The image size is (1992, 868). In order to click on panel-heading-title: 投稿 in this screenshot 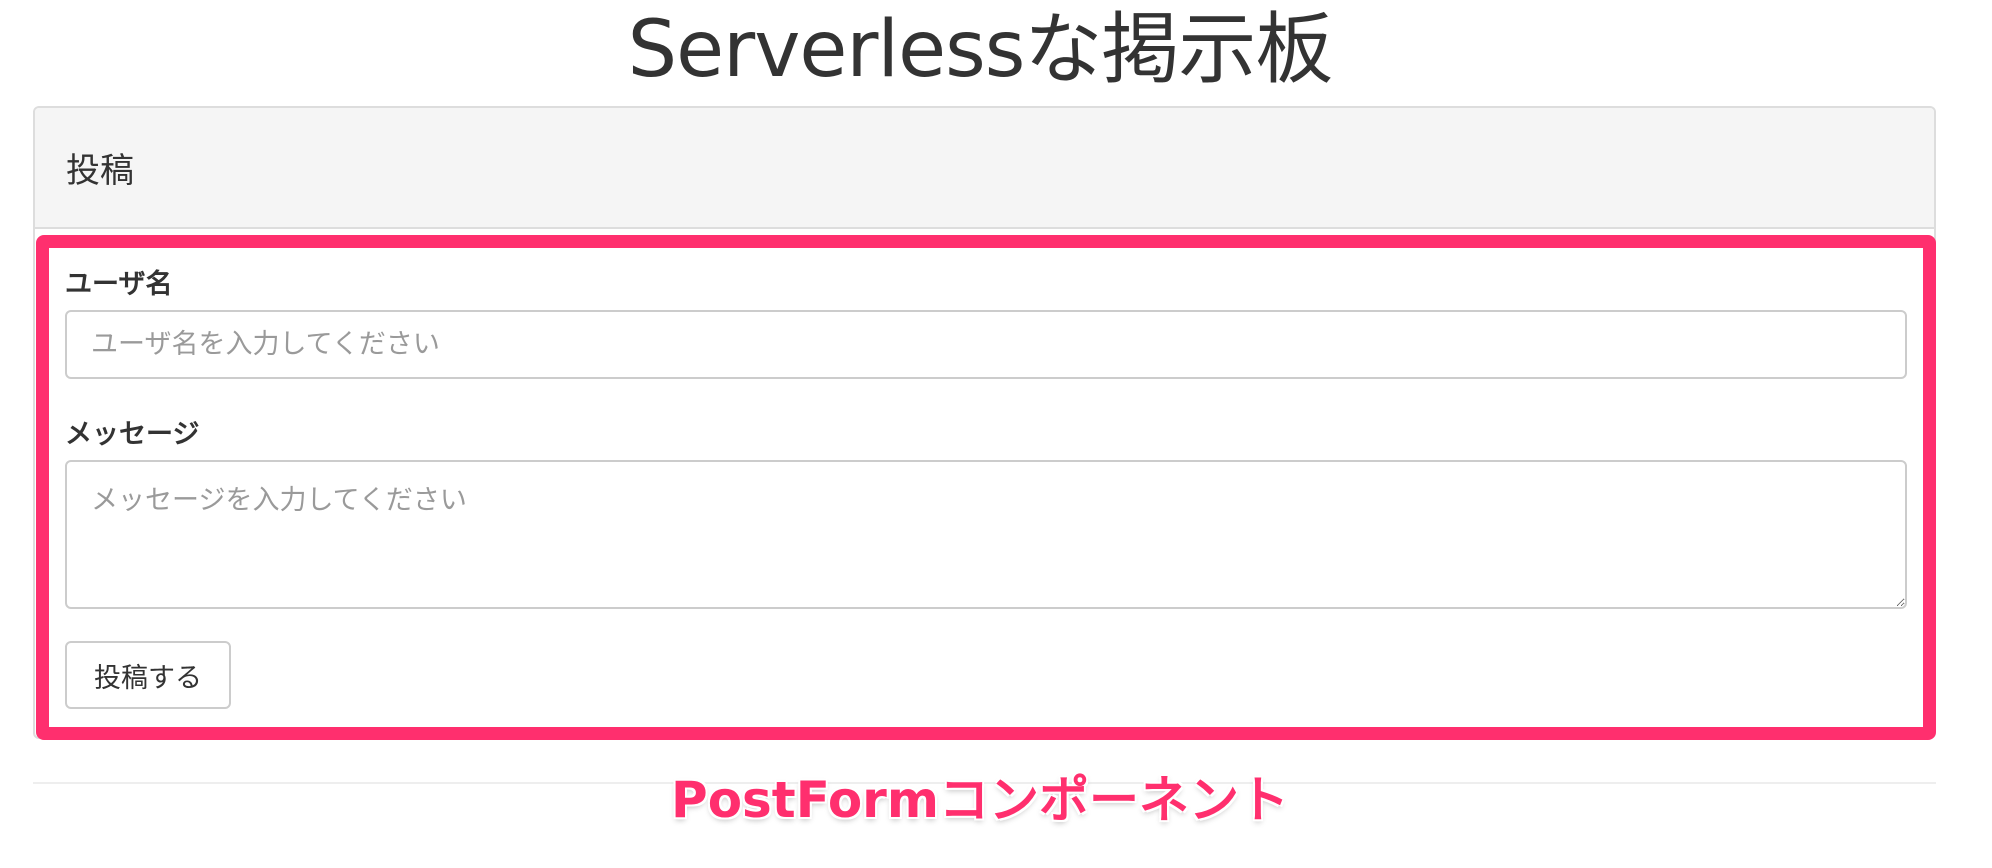, I will do `click(100, 171)`.